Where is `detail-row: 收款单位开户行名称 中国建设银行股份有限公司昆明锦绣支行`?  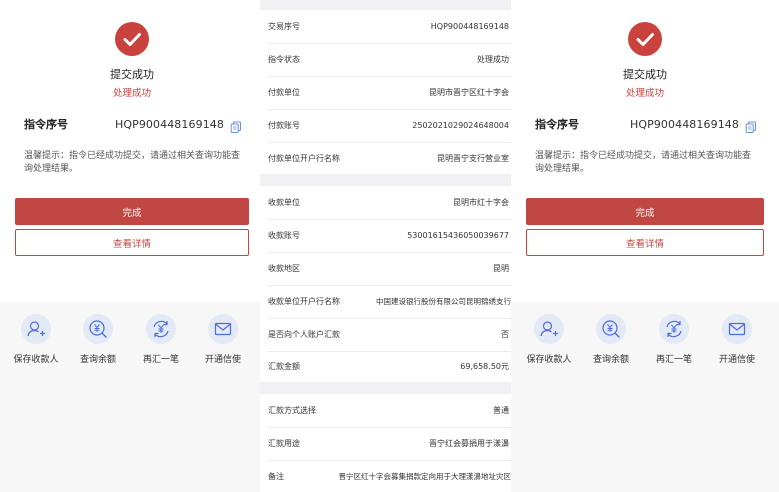 detail-row: 收款单位开户行名称 中国建设银行股份有限公司昆明锦绣支行 is located at coordinates (388, 301).